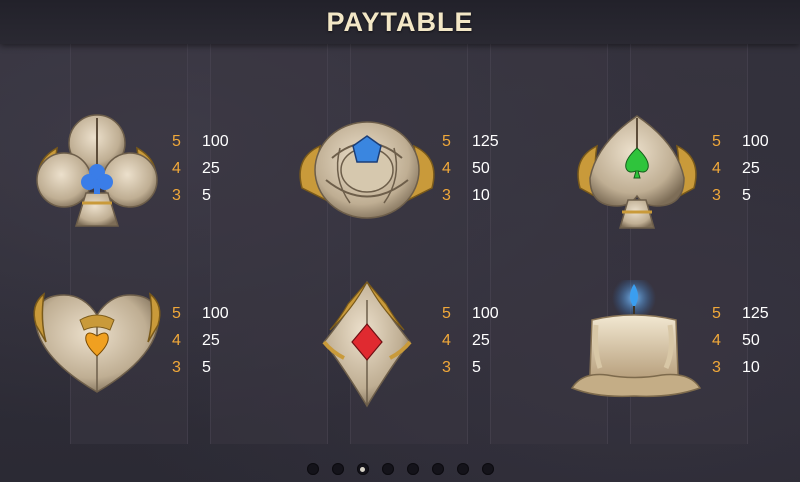  I want to click on paytable-entry-spade: 5 100 4 25 3 5, so click(676, 188).